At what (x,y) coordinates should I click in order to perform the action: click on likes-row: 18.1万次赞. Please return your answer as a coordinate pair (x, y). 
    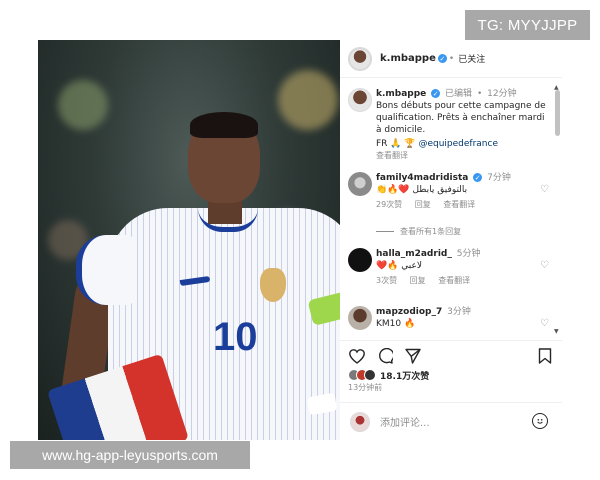
    Looking at the image, I should click on (388, 375).